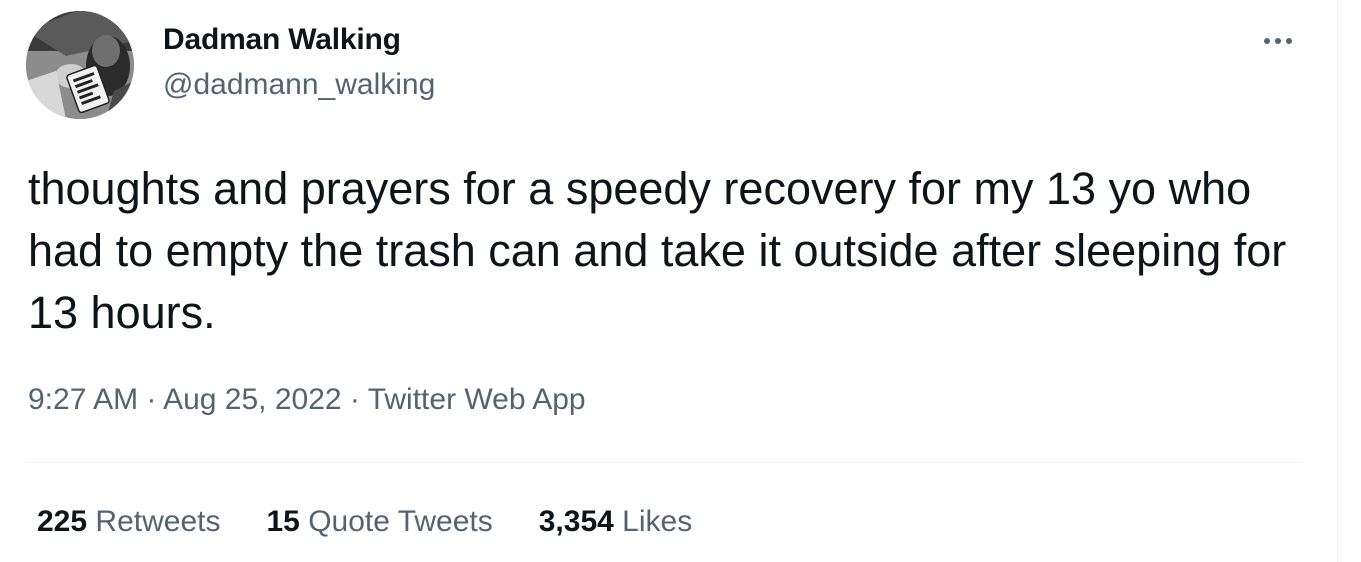  I want to click on profile-photo-icon, so click(80, 65).